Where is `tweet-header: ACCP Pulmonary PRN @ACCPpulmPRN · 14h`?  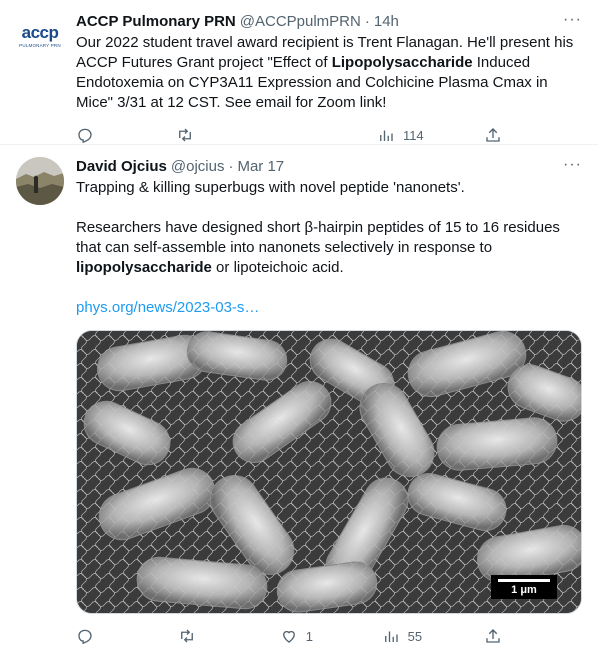
tweet-header: ACCP Pulmonary PRN @ACCPpulmPRN · 14h is located at coordinates (329, 22).